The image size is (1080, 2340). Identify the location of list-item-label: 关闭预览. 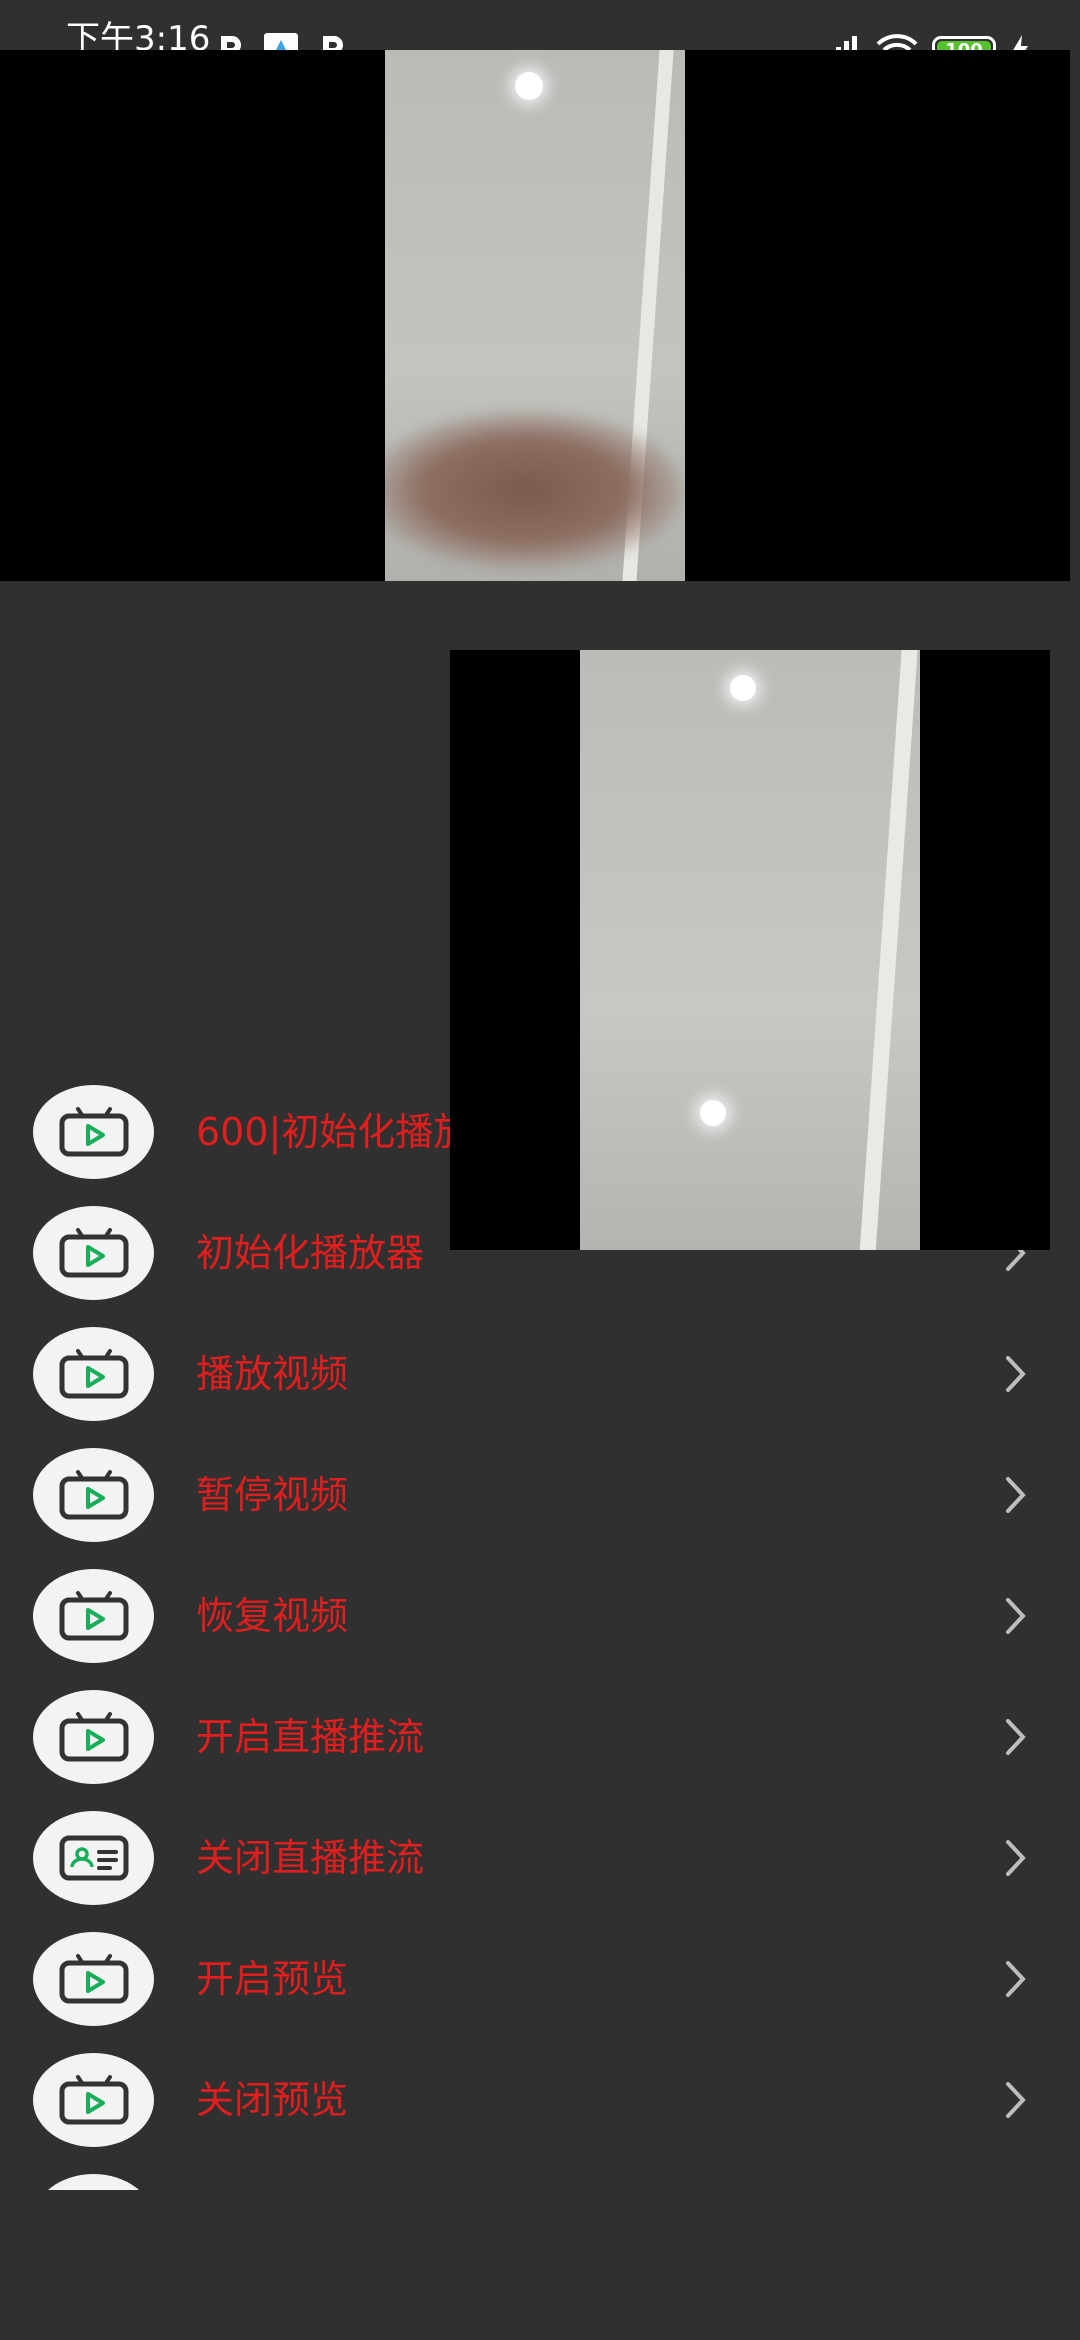
(272, 2100).